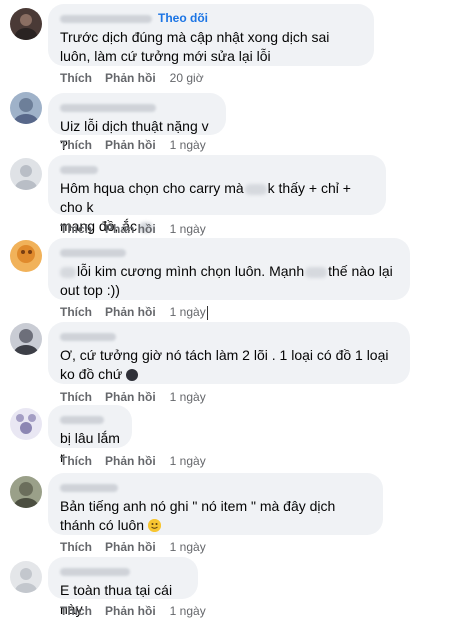 The image size is (450, 623). Describe the element at coordinates (211, 18) in the screenshot. I see `author-row: Theo dõi` at that location.